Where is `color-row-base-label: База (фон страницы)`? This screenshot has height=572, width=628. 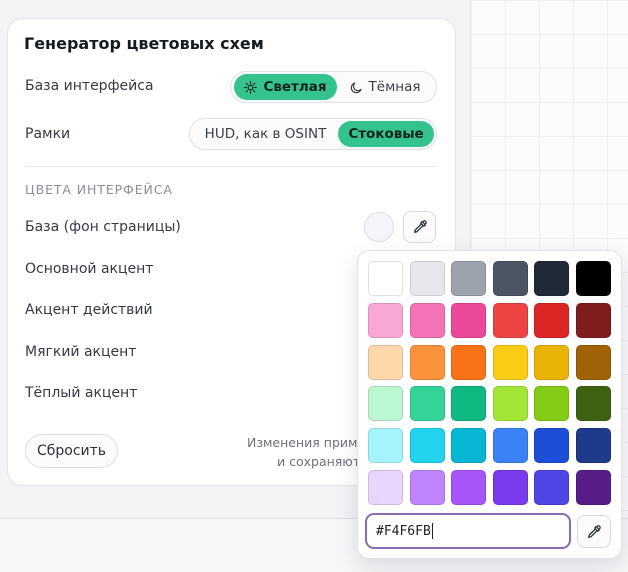
color-row-base-label: База (фон страницы) is located at coordinates (103, 227).